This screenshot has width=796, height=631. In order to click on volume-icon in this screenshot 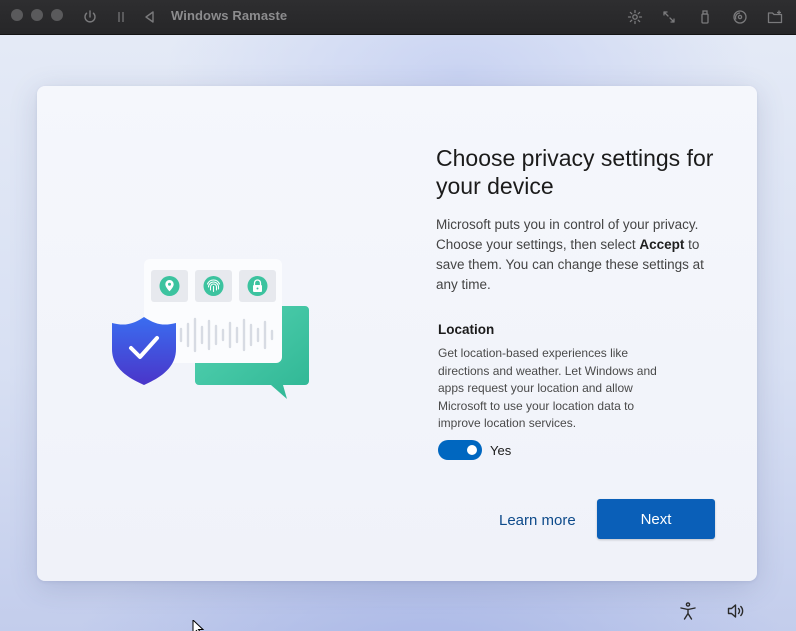, I will do `click(736, 611)`.